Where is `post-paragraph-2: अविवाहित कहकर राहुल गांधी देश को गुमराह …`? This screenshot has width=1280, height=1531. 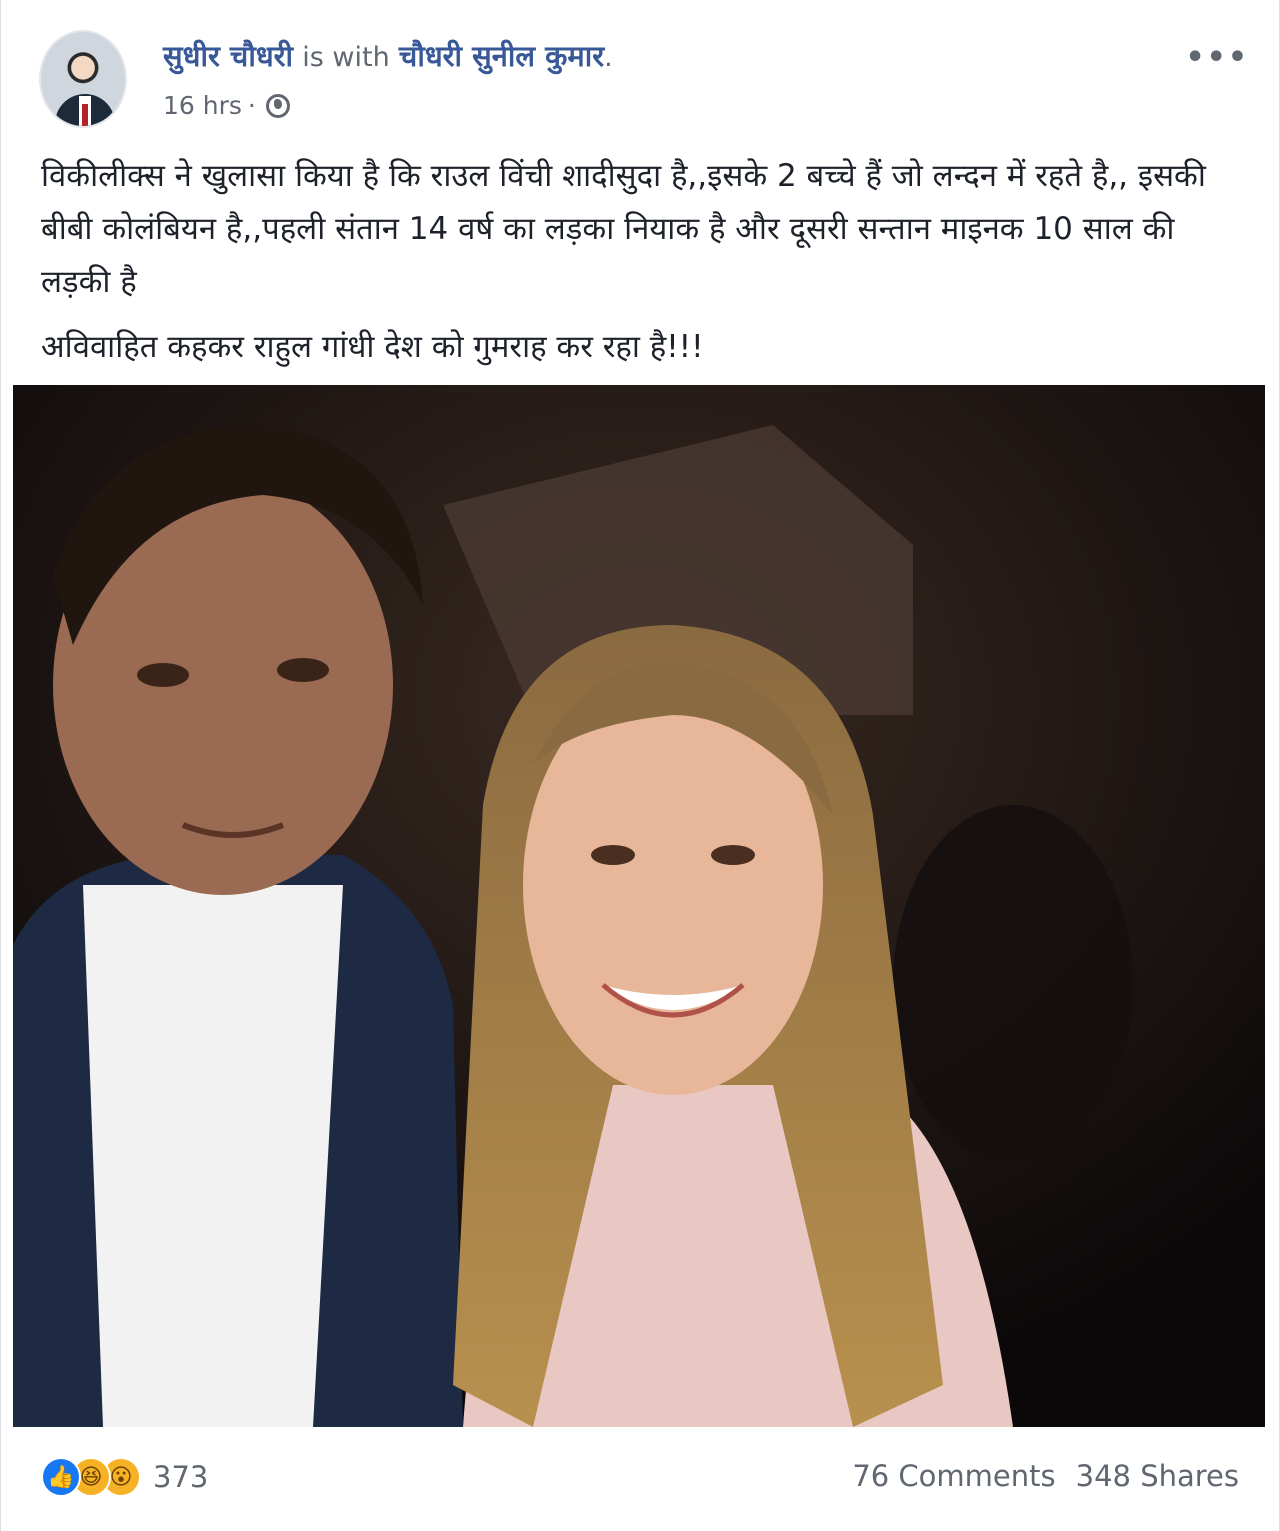
post-paragraph-2: अविवाहित कहकर राहुल गांधी देश को गुमराह … is located at coordinates (372, 347).